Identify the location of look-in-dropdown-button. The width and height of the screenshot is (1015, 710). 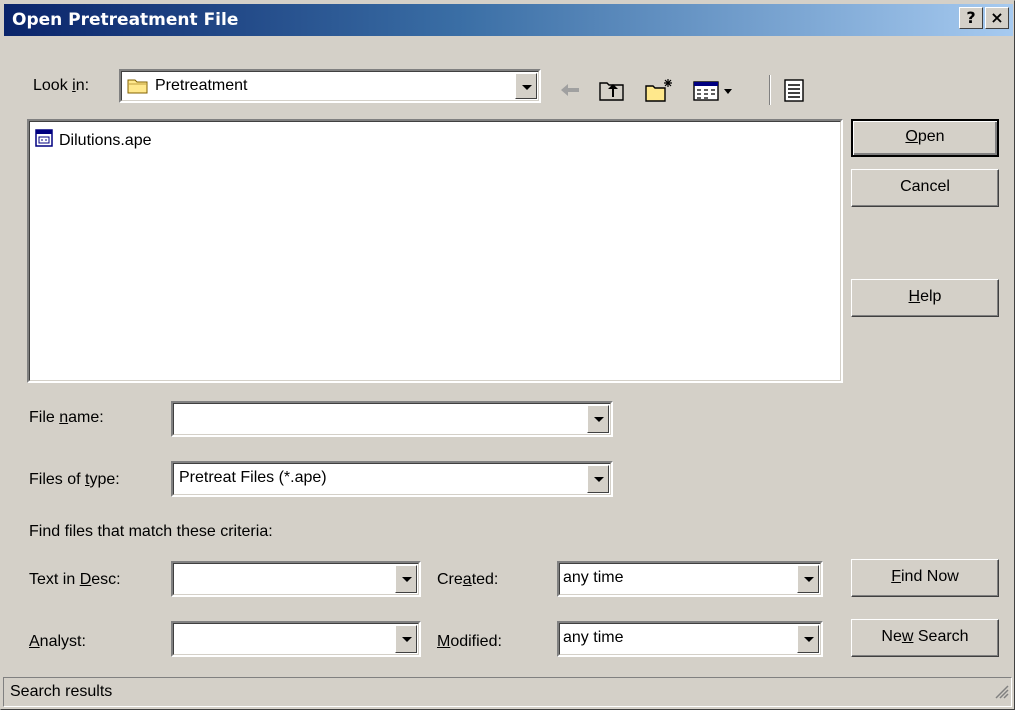
(526, 86).